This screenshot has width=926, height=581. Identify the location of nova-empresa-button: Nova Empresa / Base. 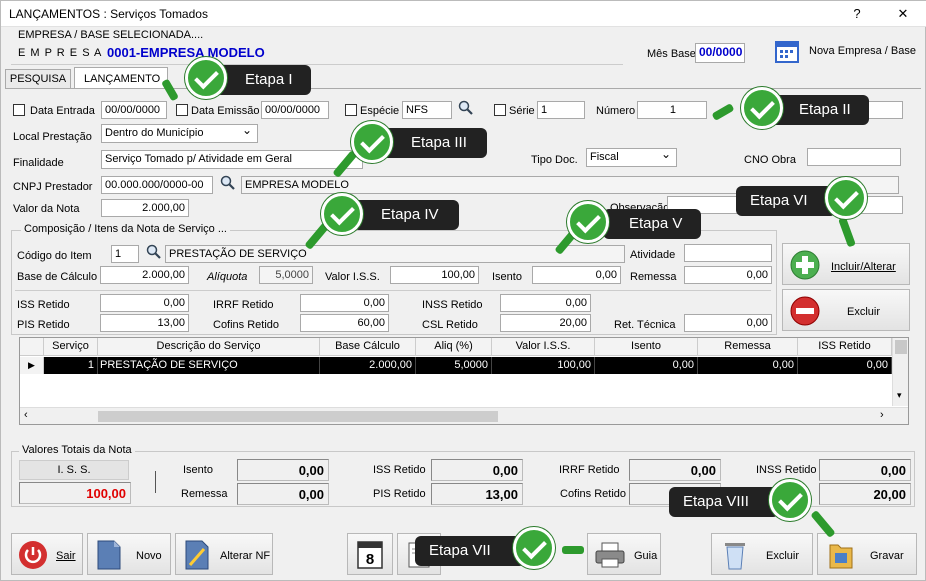
(843, 51).